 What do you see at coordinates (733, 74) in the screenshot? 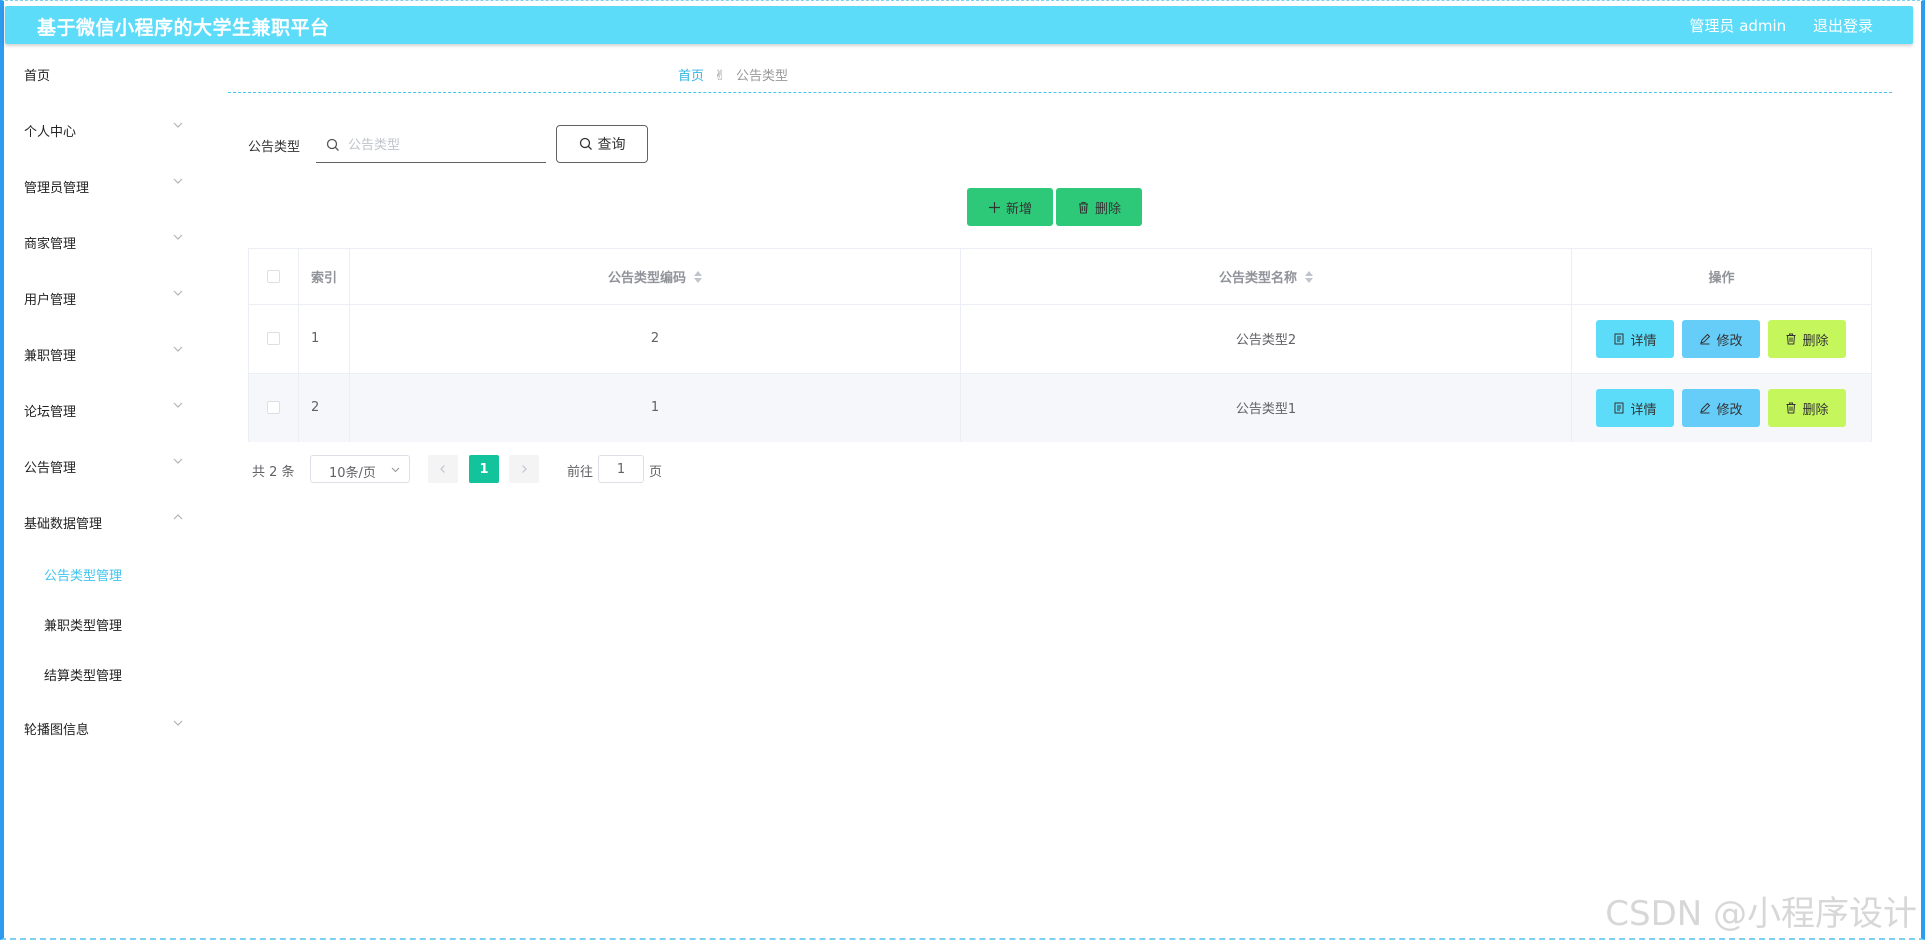
I see `breadcrumb: 首页 ✌ 公告类型` at bounding box center [733, 74].